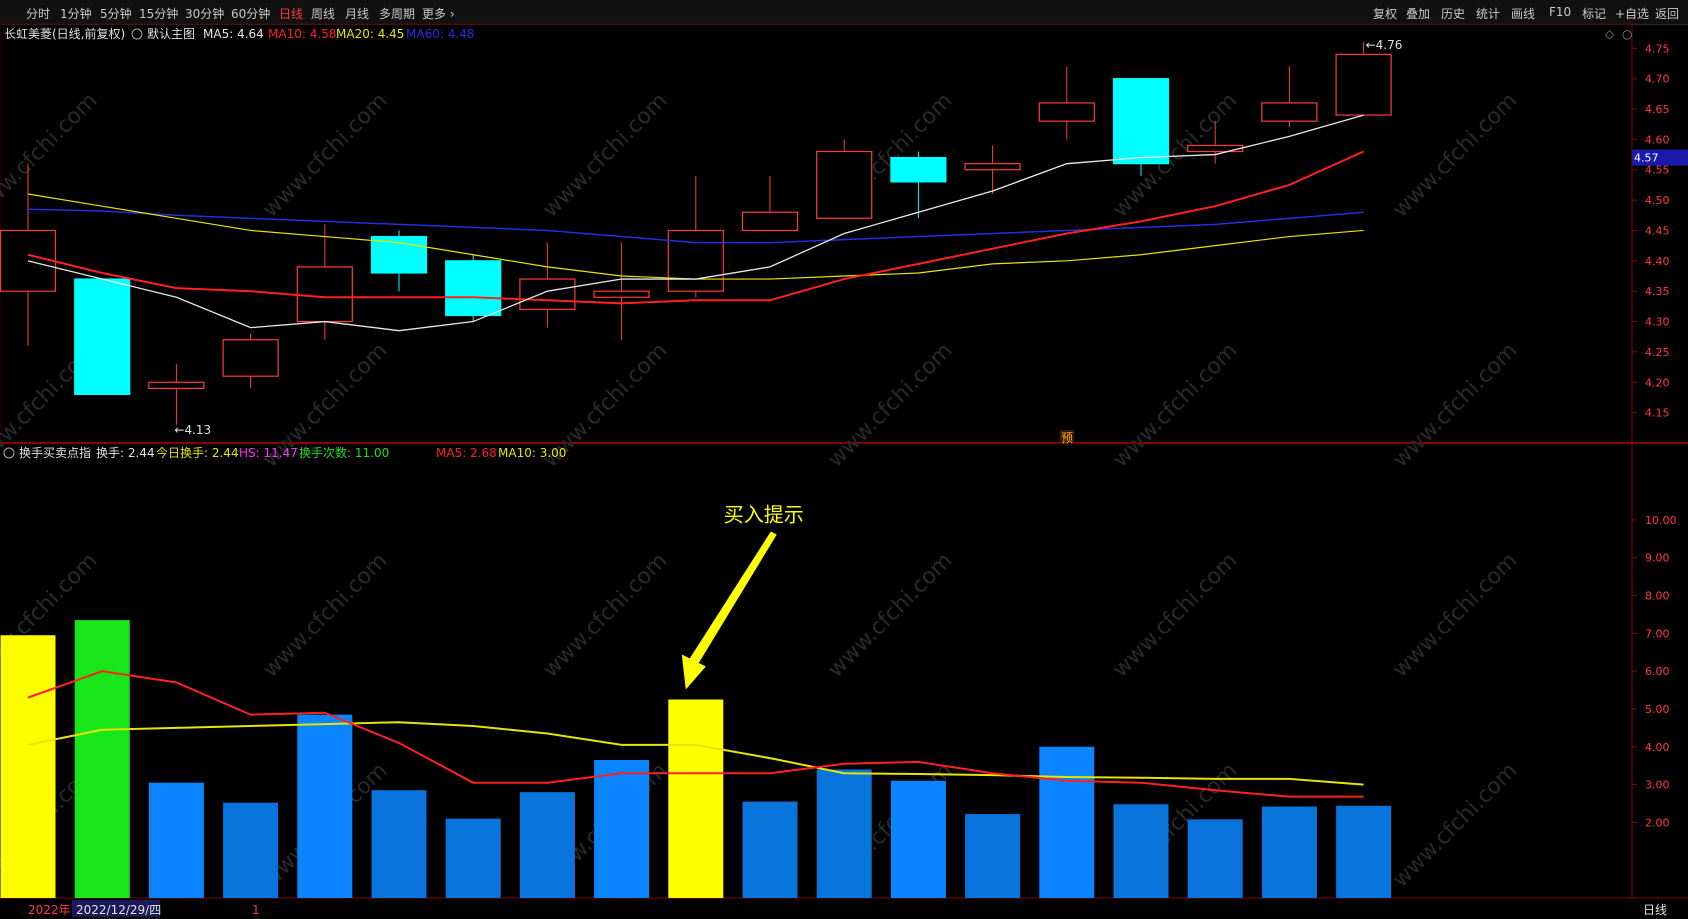 The height and width of the screenshot is (919, 1688). What do you see at coordinates (9, 453) in the screenshot?
I see `indicator-menu-icon` at bounding box center [9, 453].